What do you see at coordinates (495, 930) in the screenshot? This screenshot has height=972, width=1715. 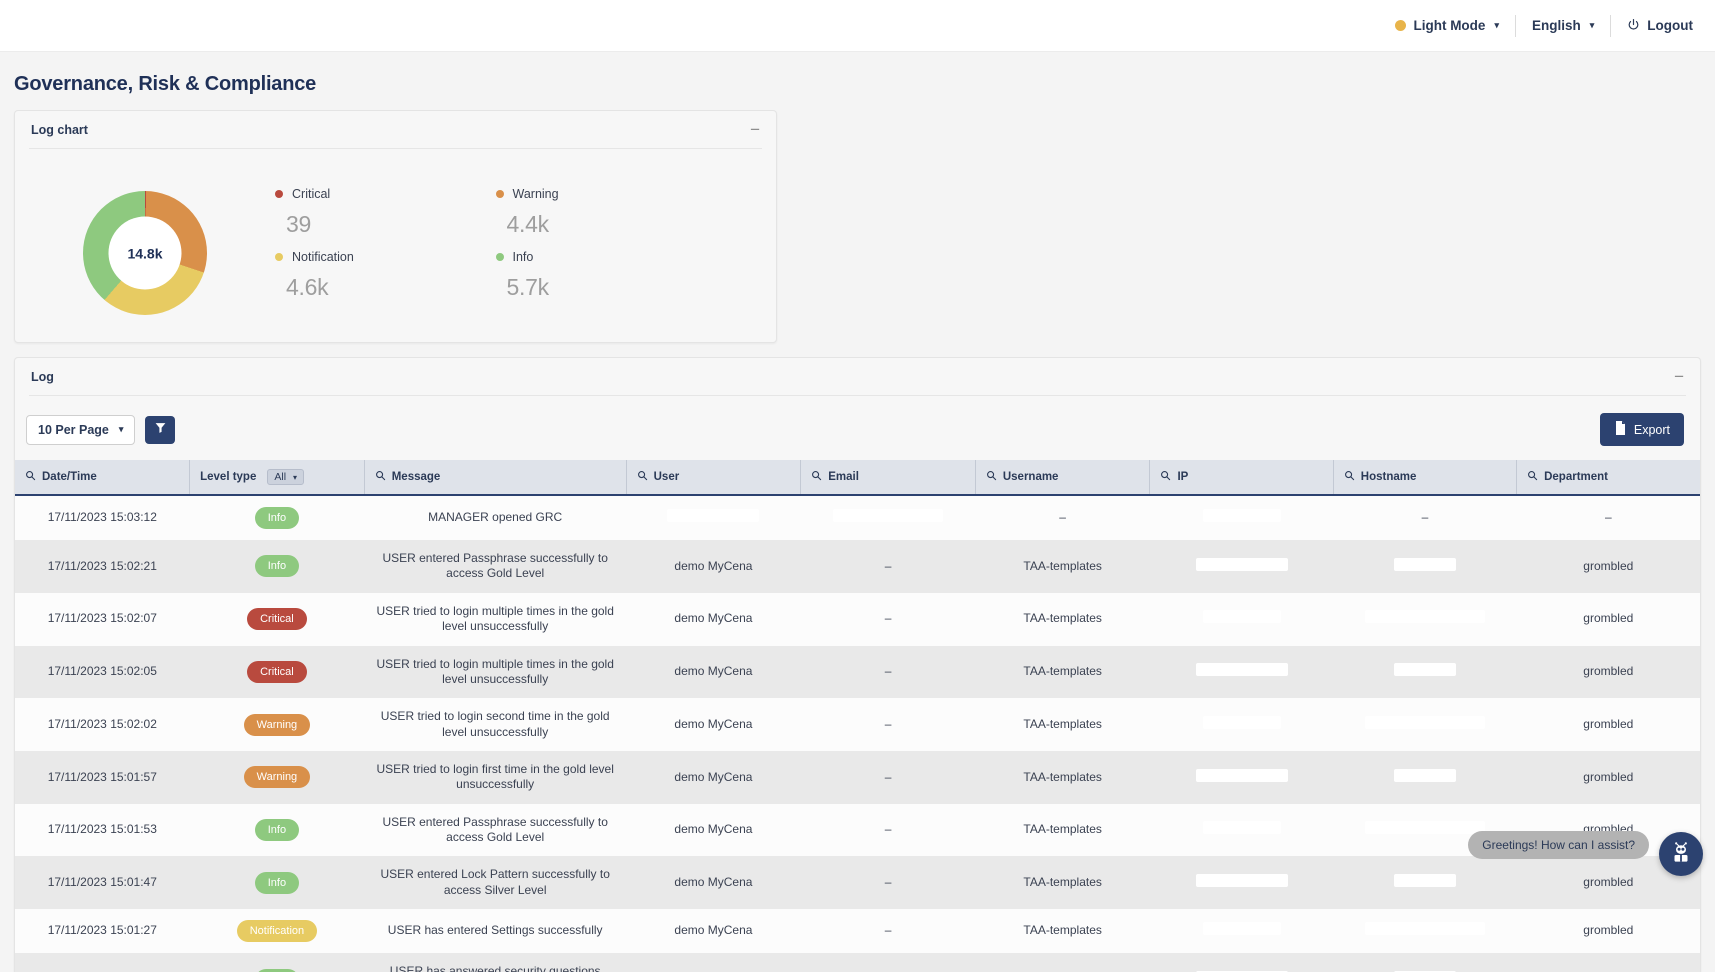 I see `cell-message: USER has entered Settings successfully` at bounding box center [495, 930].